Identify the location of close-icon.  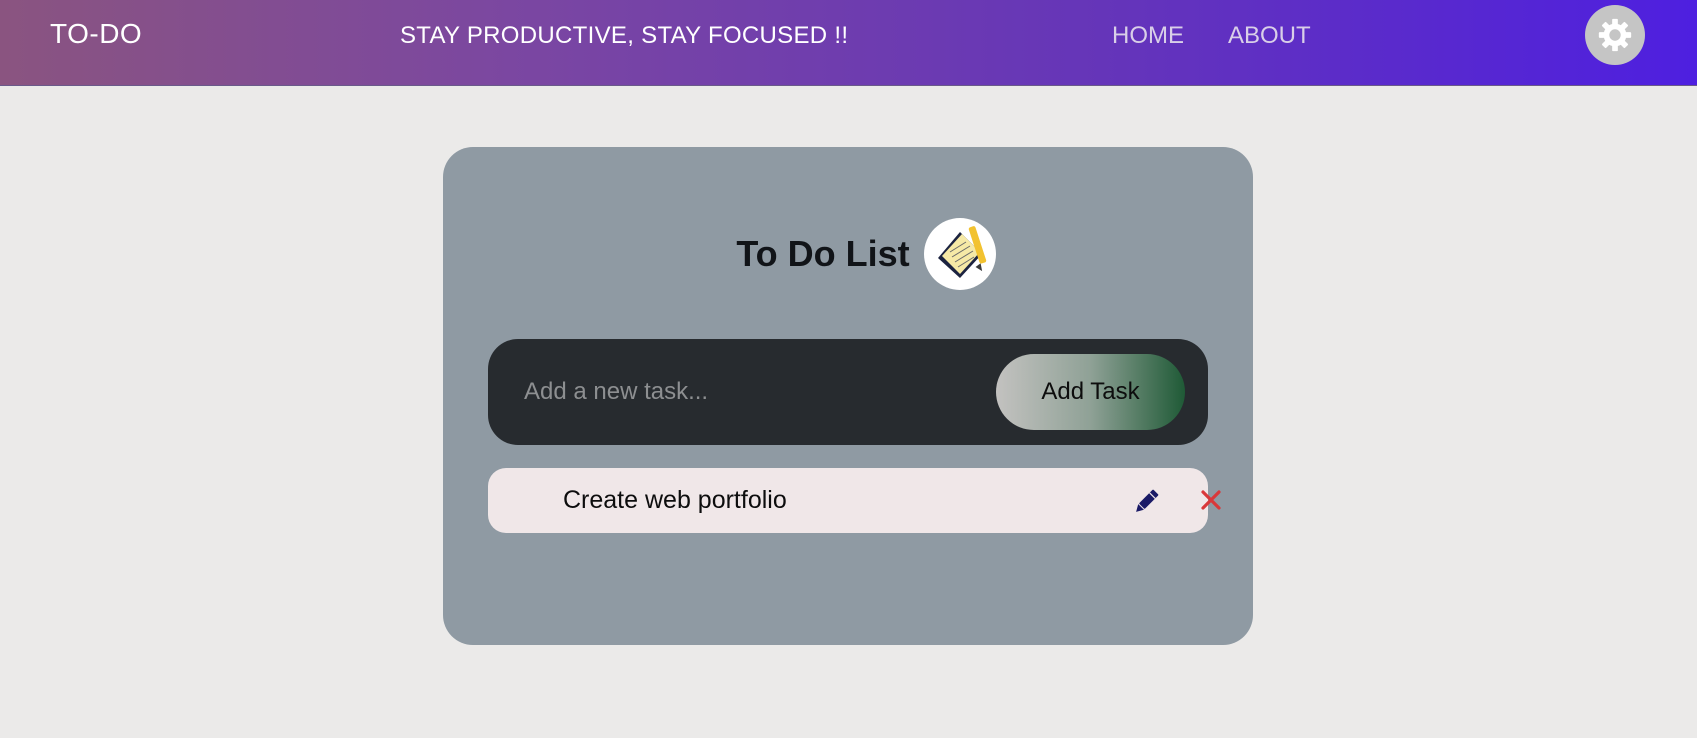
(1211, 500).